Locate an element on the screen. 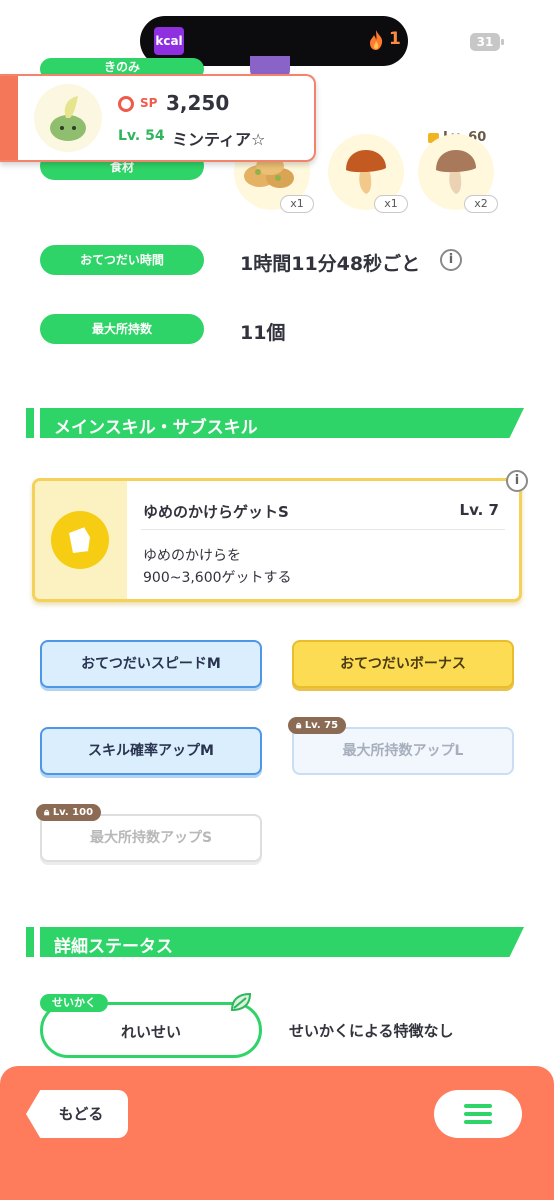 The width and height of the screenshot is (554, 1200). main-skill-level: Lv. 7 is located at coordinates (479, 510).